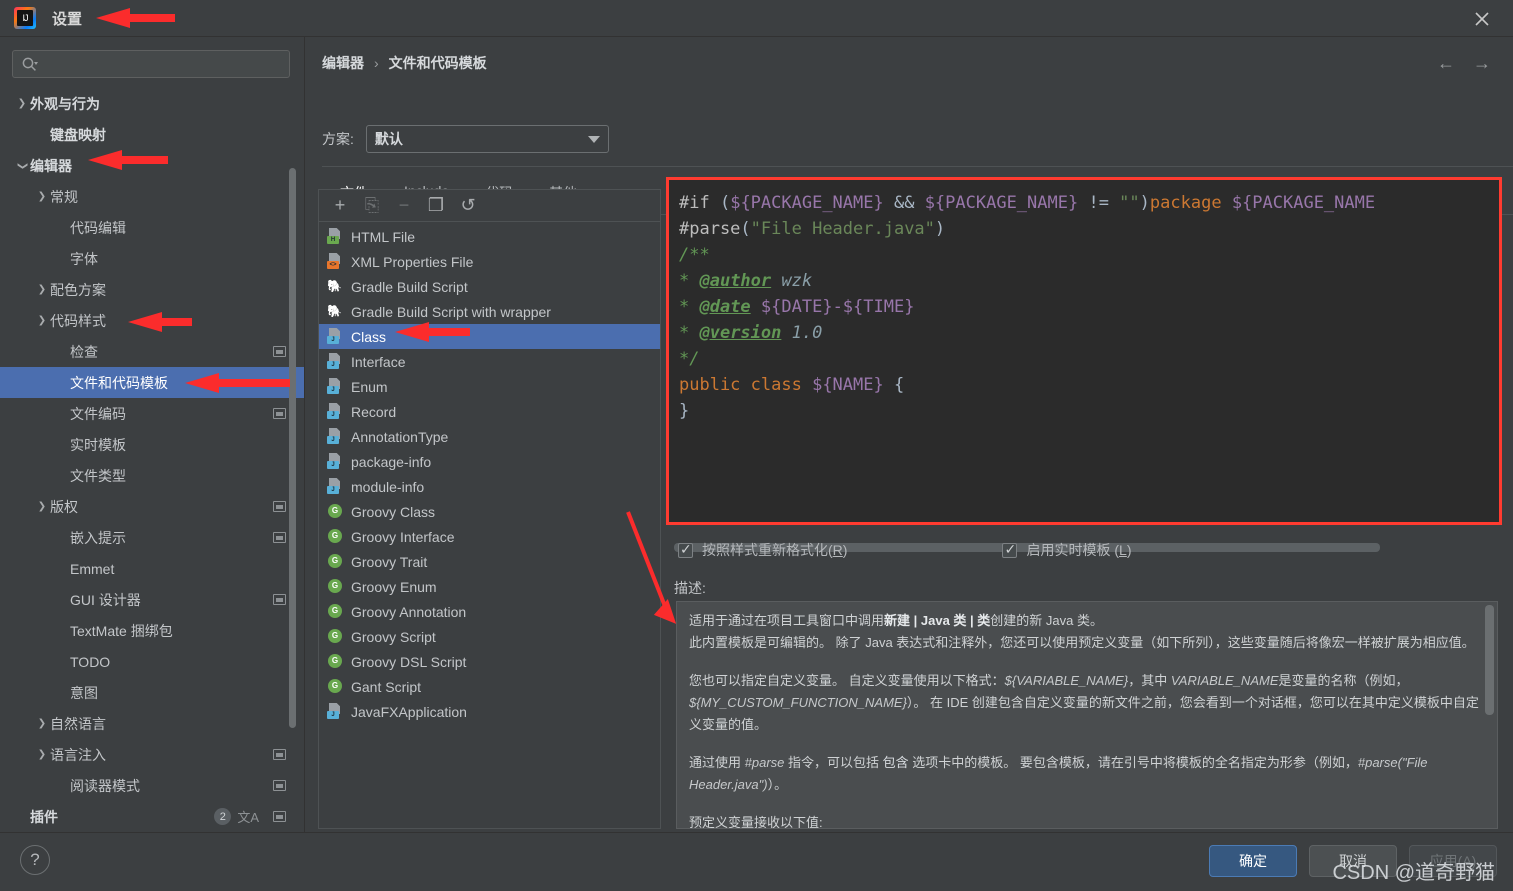 Image resolution: width=1513 pixels, height=891 pixels. Describe the element at coordinates (489, 586) in the screenshot. I see `template-list-item: G Groovy Enum` at that location.